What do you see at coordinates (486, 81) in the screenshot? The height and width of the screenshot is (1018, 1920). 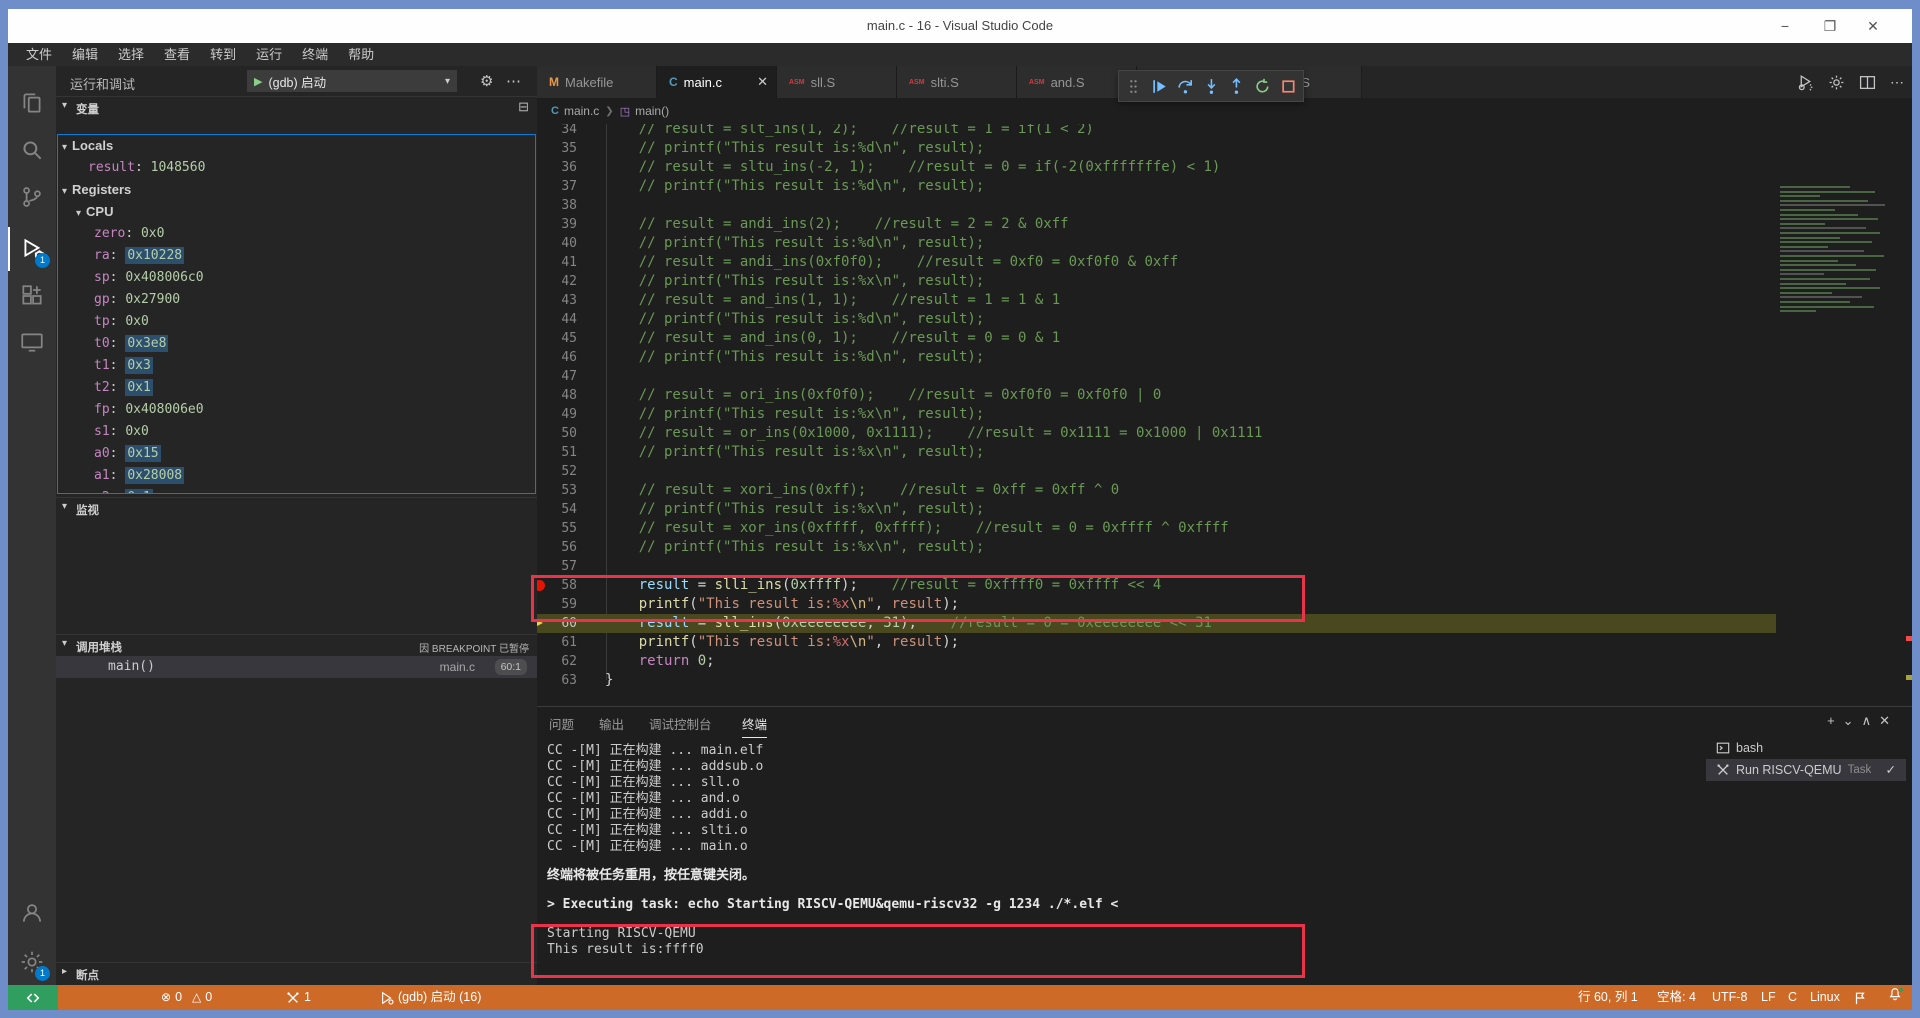 I see `launch-settings-gear-icon: ⚙` at bounding box center [486, 81].